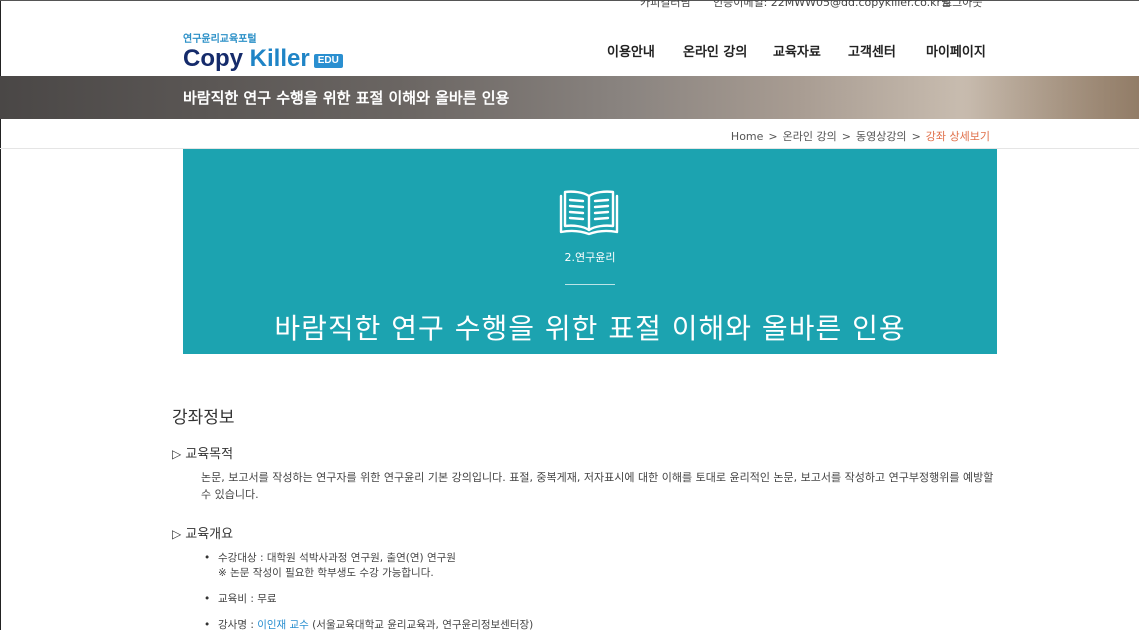 Image resolution: width=1139 pixels, height=644 pixels. I want to click on breadcrumb-online-lecture: 온라인 강의, so click(810, 136).